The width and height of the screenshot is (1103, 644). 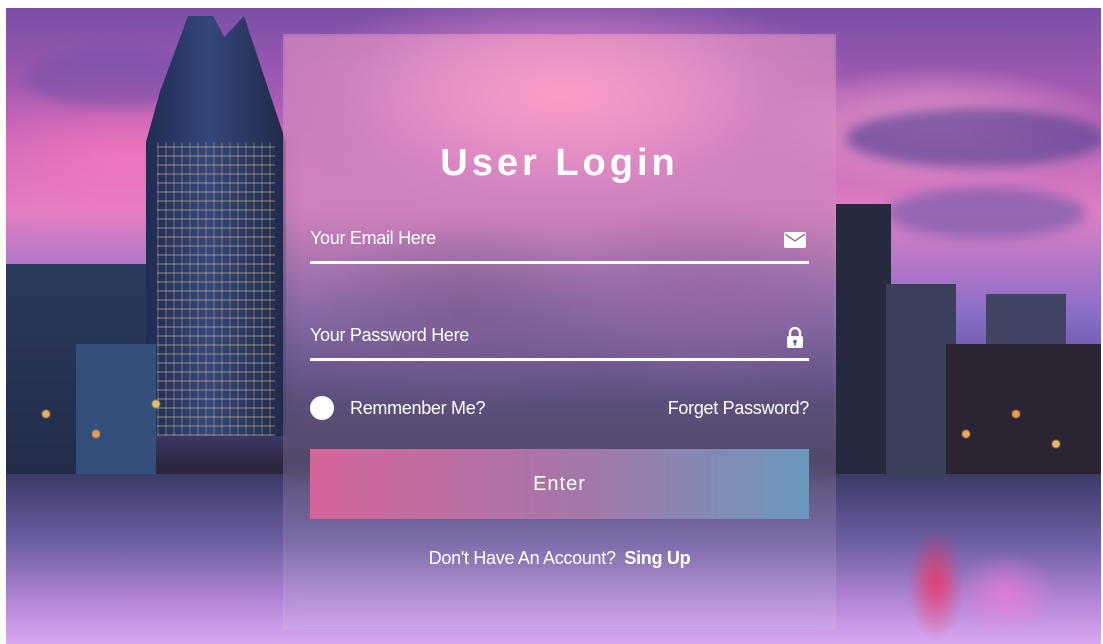 I want to click on email-field-container, so click(x=559, y=244).